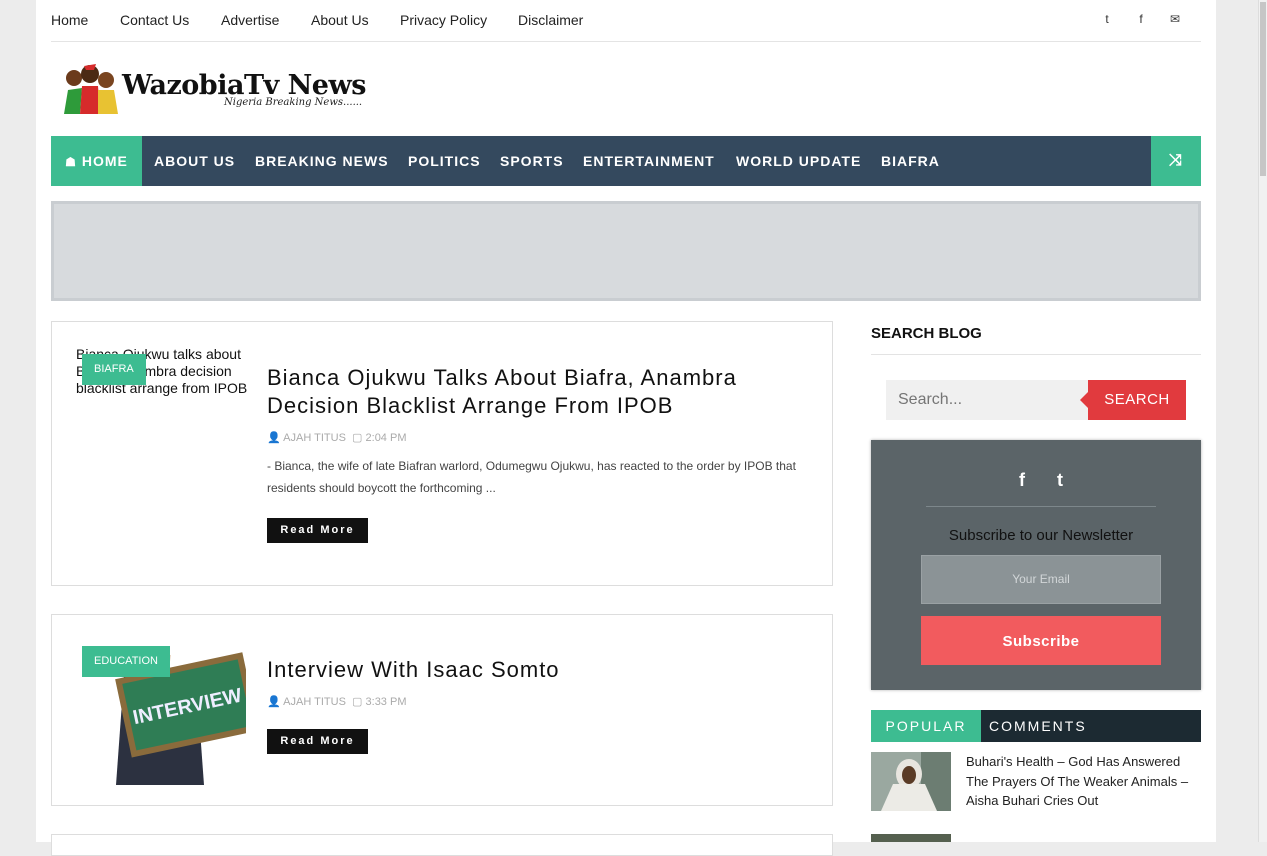 This screenshot has height=856, width=1267. I want to click on newsletter-title: Subscribe to our Newsletter, so click(1041, 535).